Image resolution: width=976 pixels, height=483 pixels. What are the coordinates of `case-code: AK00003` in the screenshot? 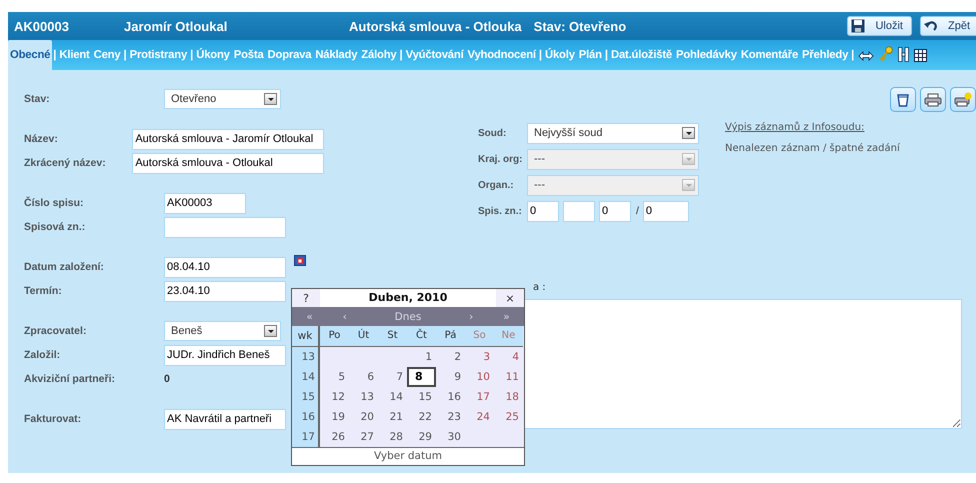 It's located at (42, 26).